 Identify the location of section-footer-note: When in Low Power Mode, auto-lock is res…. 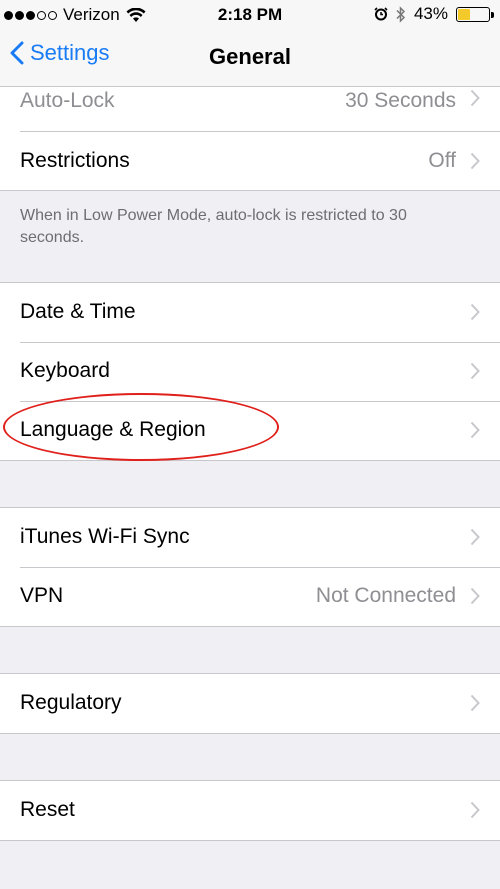
(213, 227).